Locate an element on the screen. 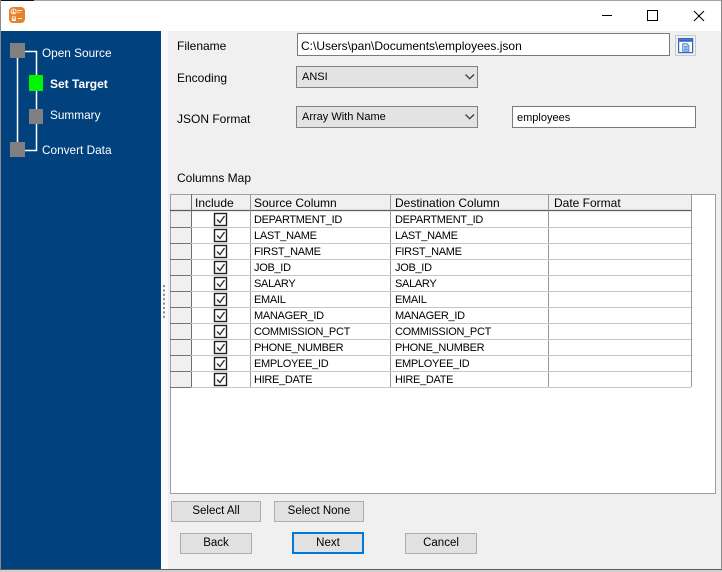 The image size is (722, 572). svg-text: Include is located at coordinates (214, 203).